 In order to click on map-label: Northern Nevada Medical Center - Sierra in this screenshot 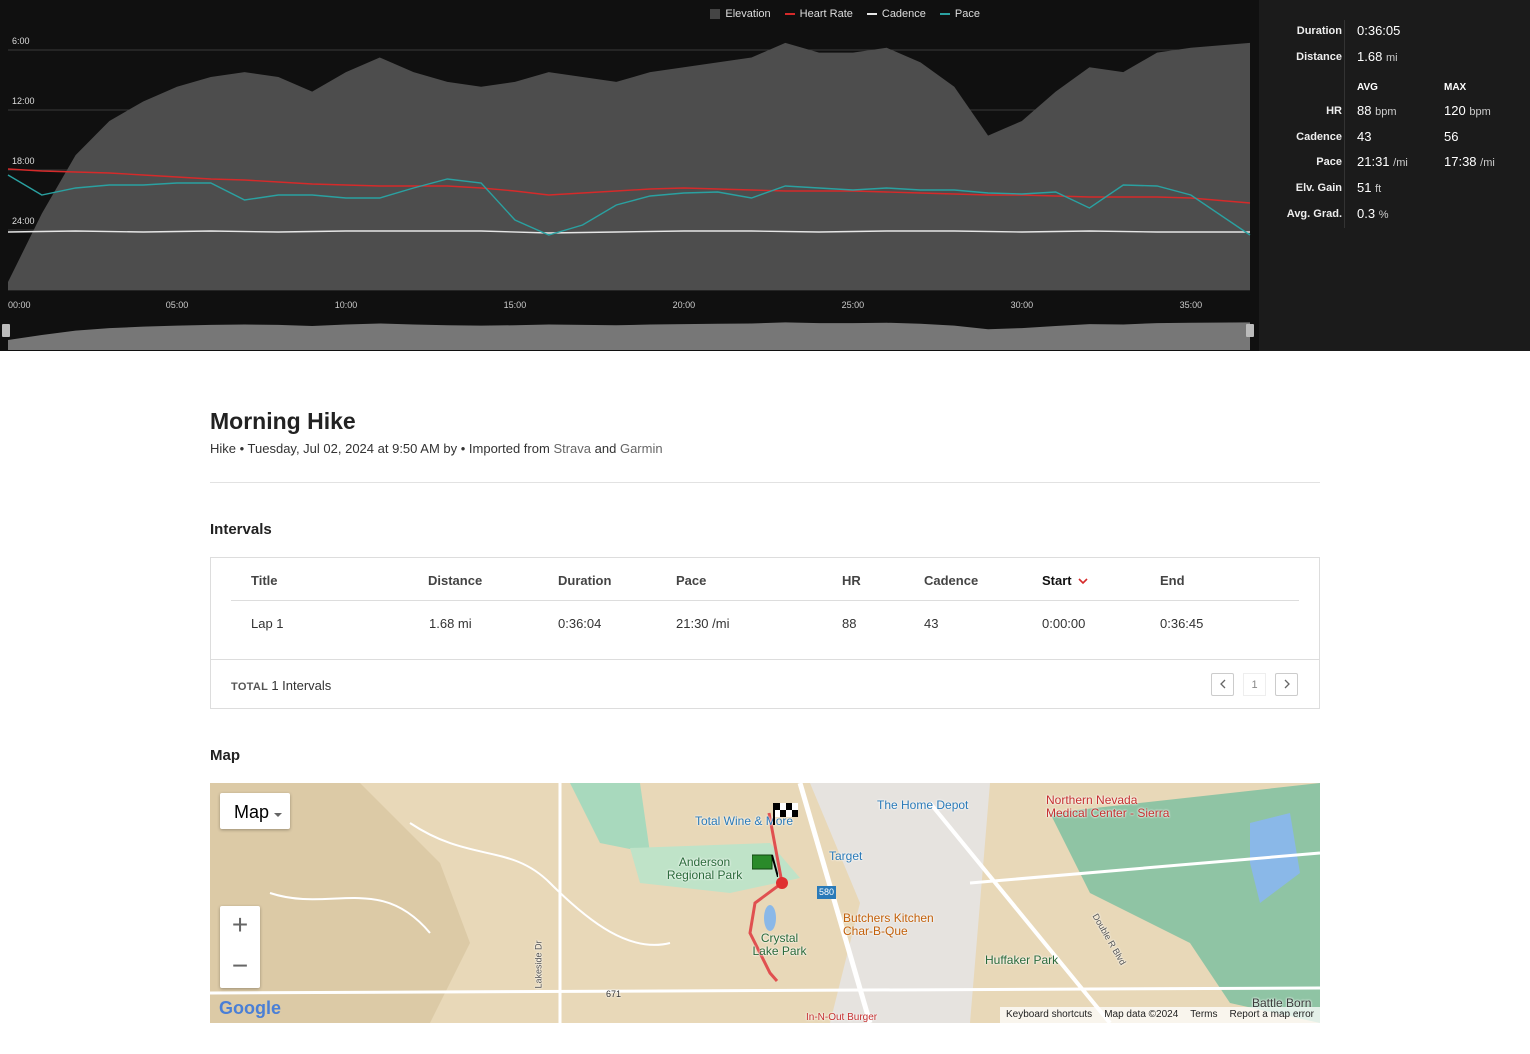, I will do `click(1111, 807)`.